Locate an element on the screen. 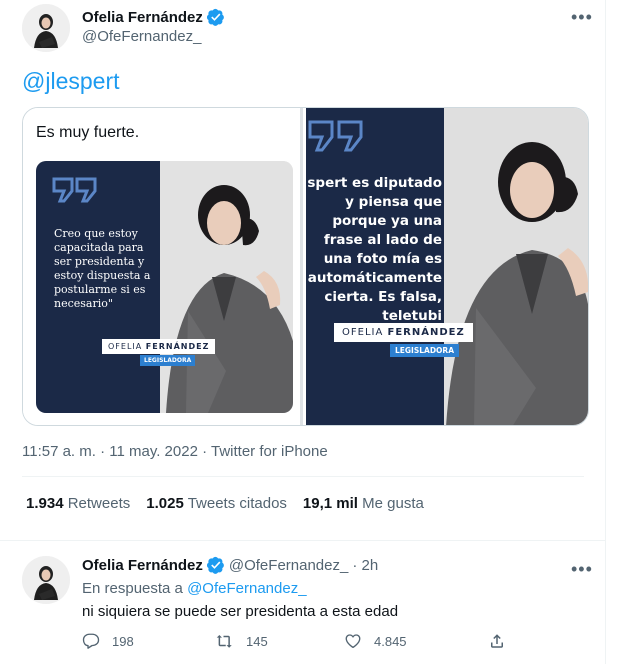 The width and height of the screenshot is (618, 664). reply-author-name: Ofelia Fernández is located at coordinates (142, 565).